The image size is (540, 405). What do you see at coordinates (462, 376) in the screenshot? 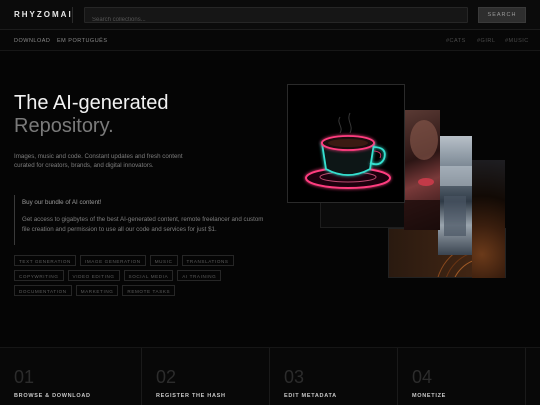
I see `step-4: 04 MONETIZE` at bounding box center [462, 376].